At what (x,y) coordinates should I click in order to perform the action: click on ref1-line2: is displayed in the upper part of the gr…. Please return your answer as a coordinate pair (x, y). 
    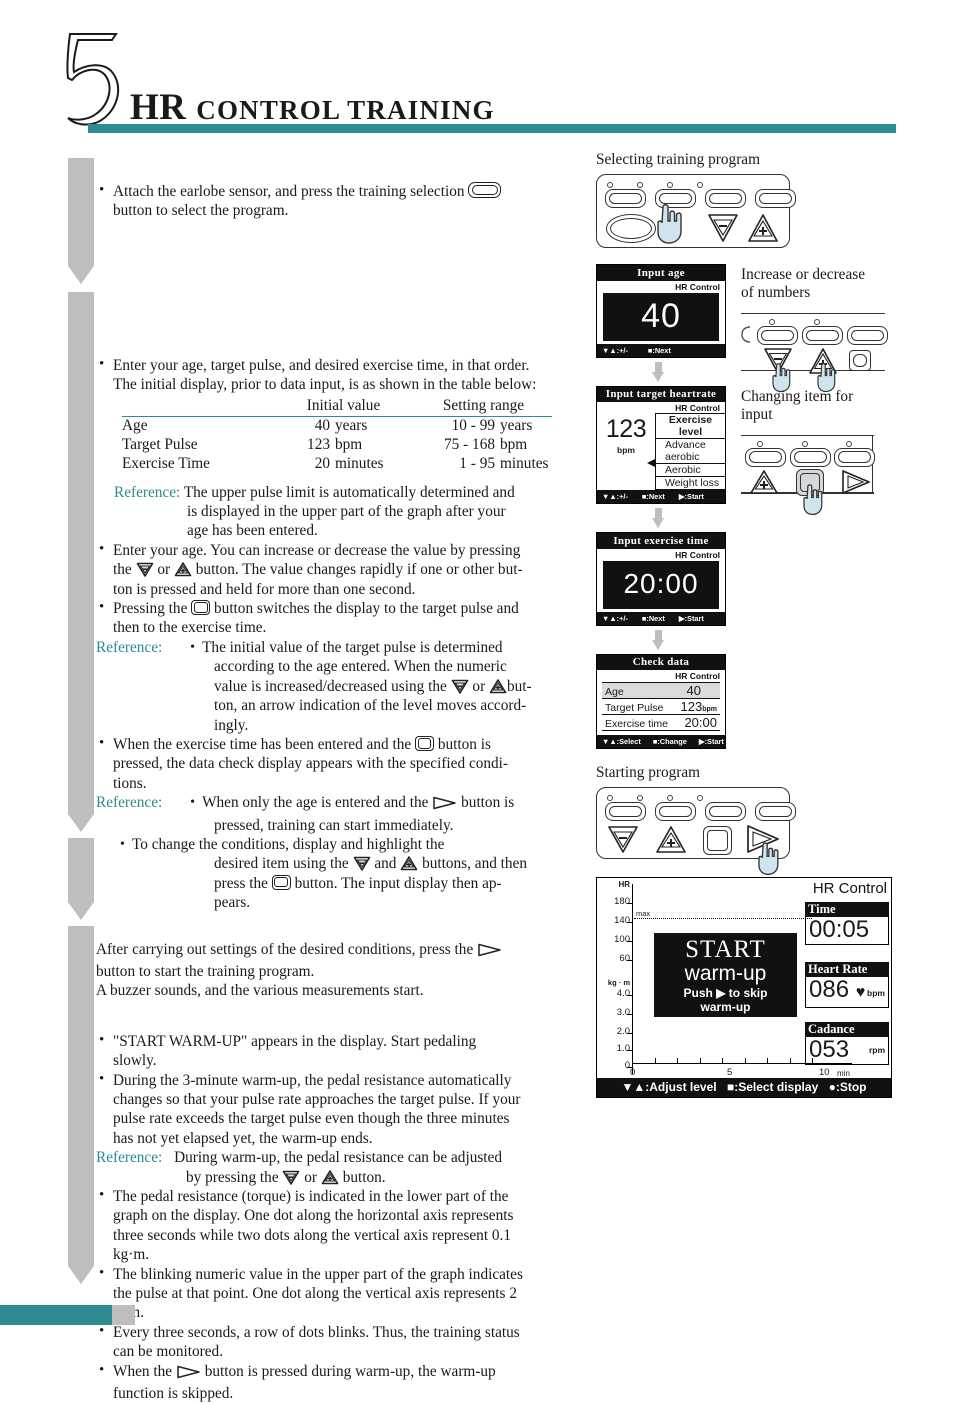
    Looking at the image, I should click on (346, 512).